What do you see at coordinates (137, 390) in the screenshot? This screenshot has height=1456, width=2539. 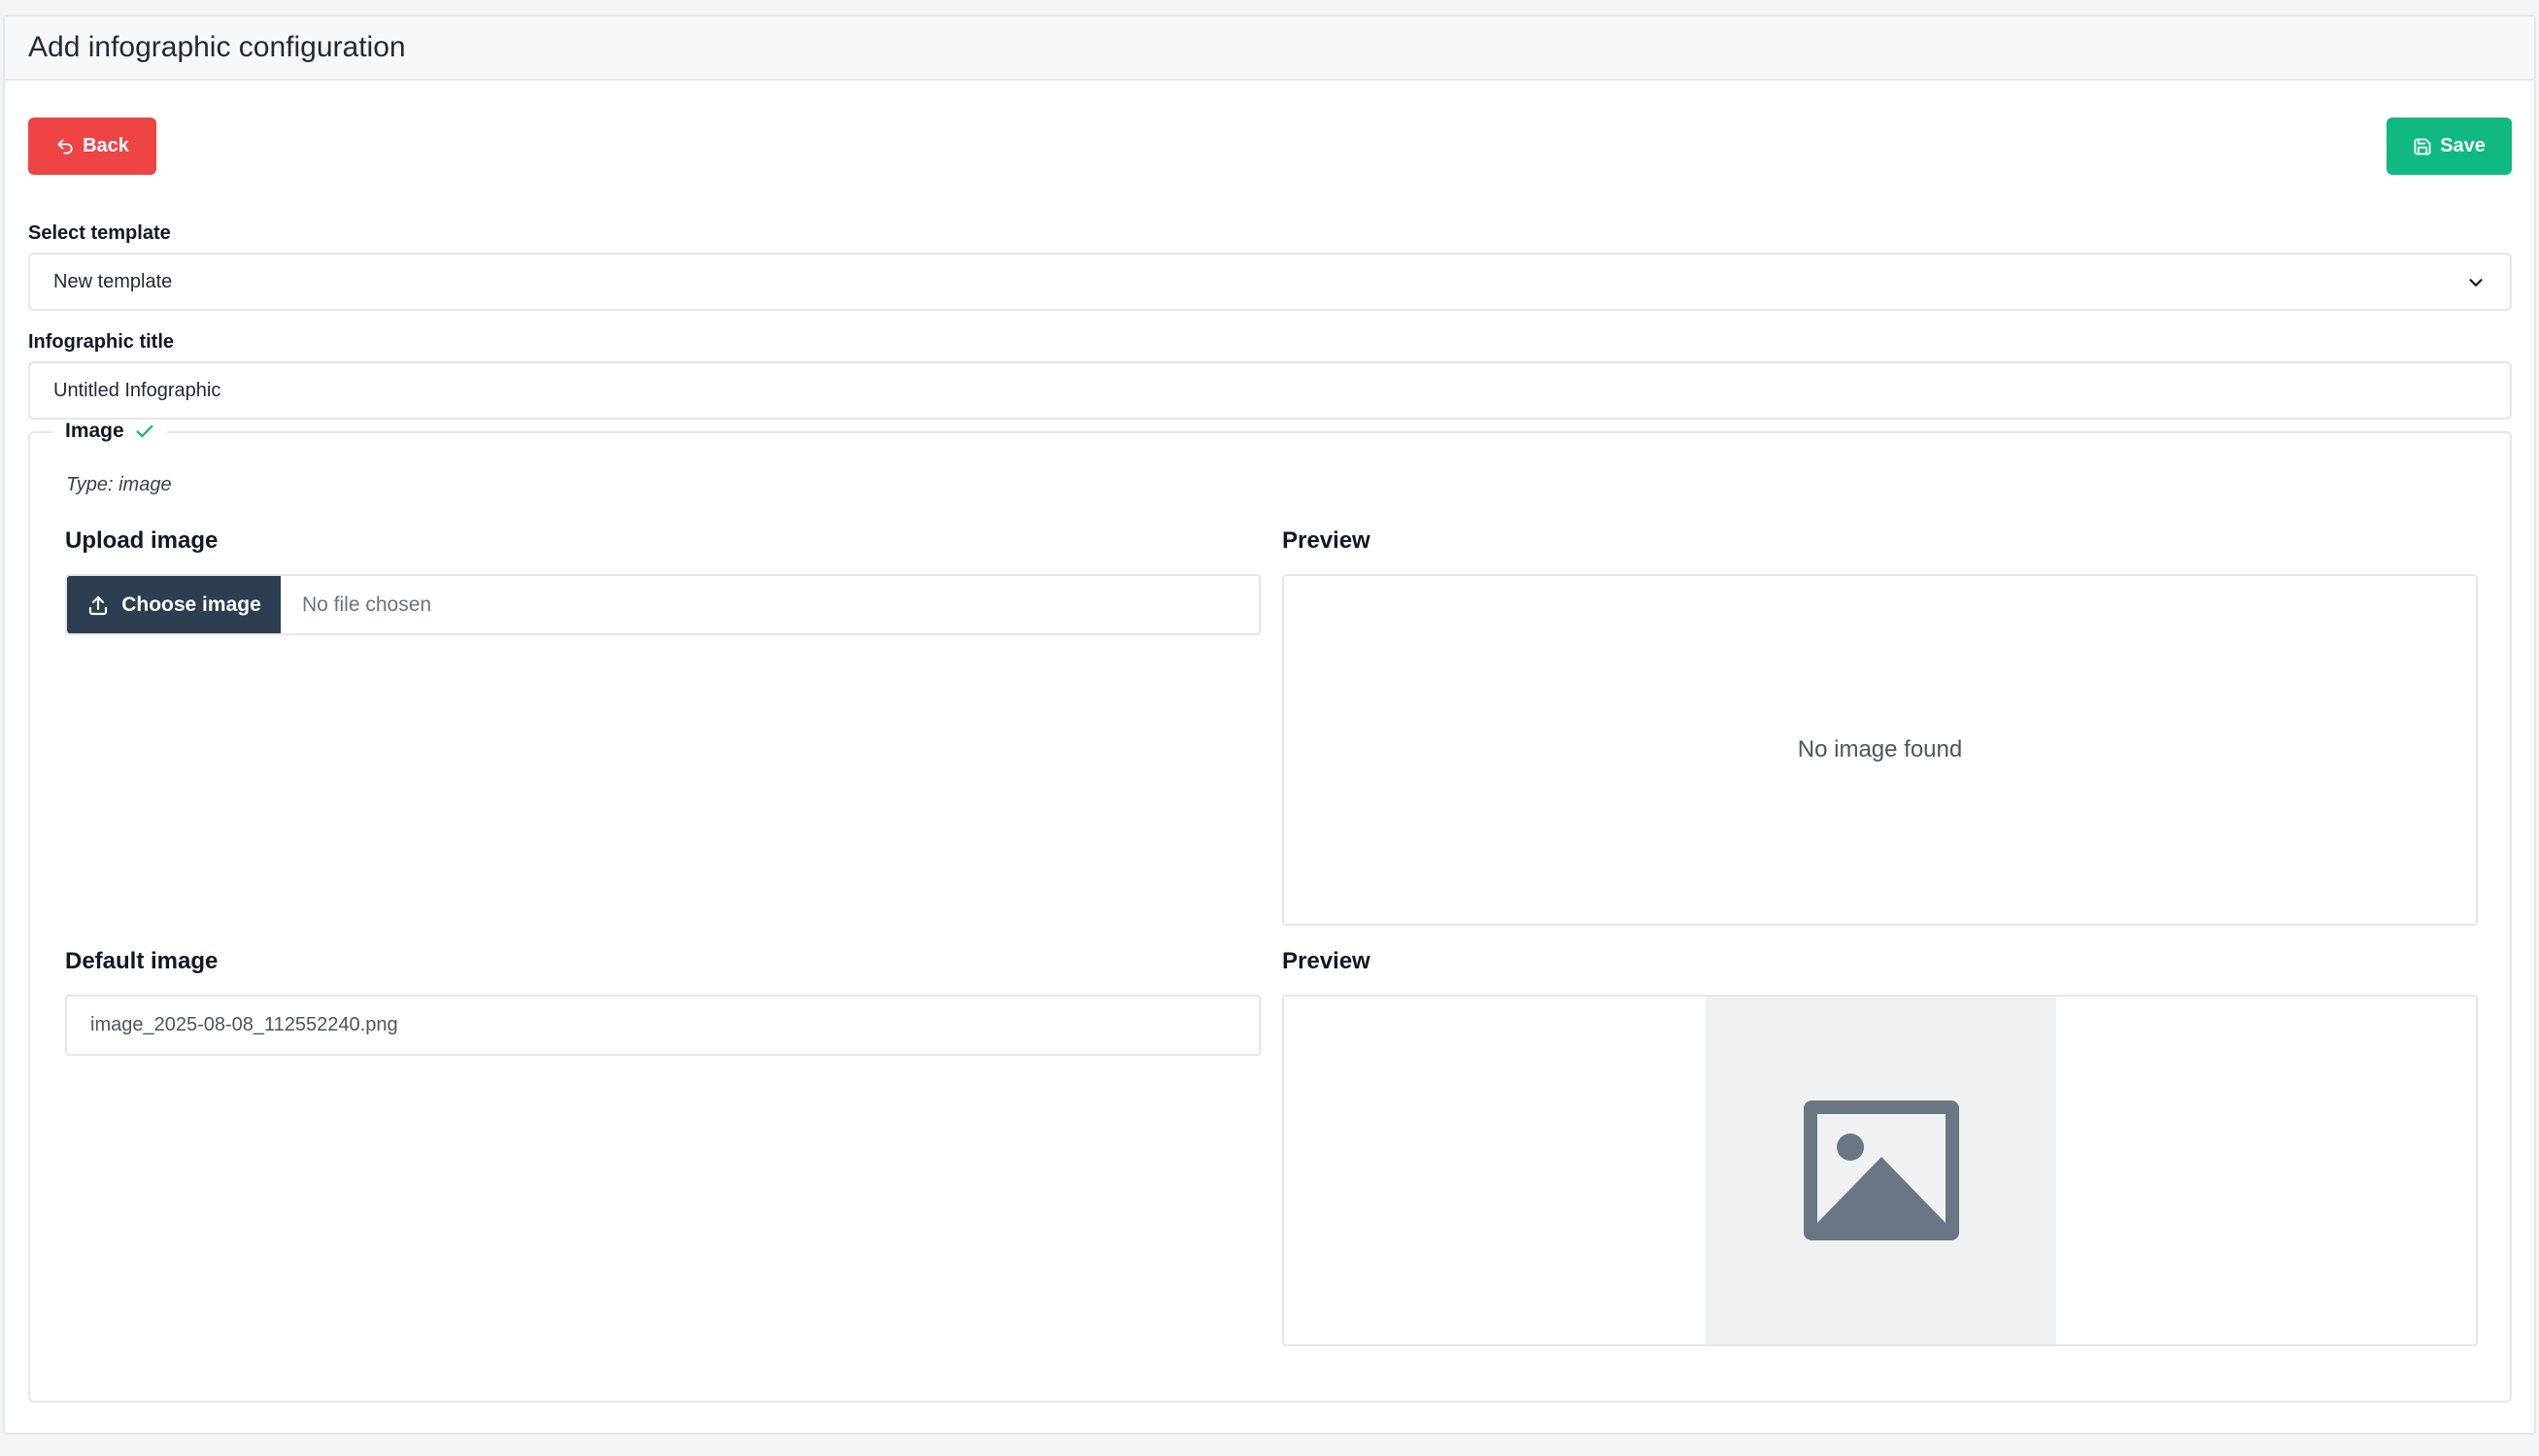 I see `infographic-title-value: Untitled Infographic` at bounding box center [137, 390].